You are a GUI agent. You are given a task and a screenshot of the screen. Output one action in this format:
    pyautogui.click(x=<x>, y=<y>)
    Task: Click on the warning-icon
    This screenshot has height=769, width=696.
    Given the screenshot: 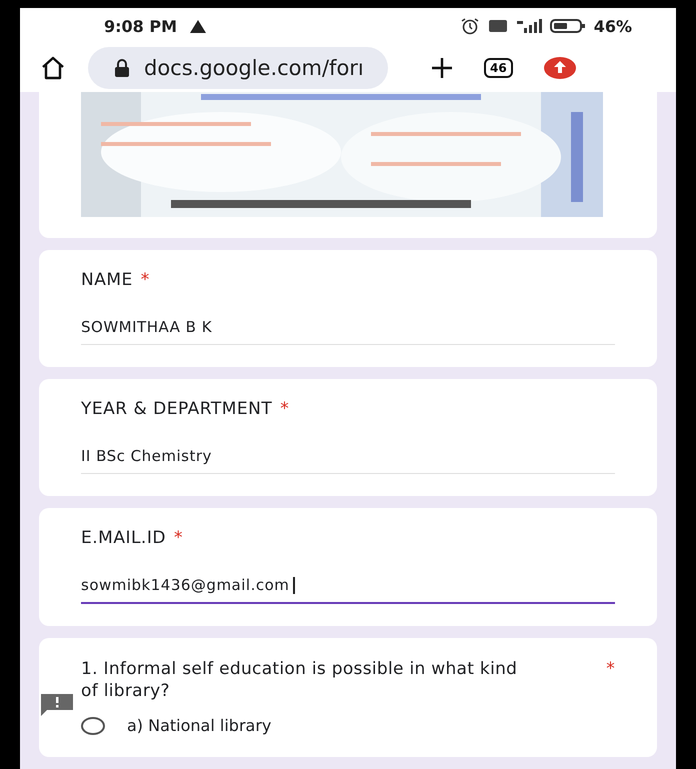 What is the action you would take?
    pyautogui.click(x=198, y=26)
    